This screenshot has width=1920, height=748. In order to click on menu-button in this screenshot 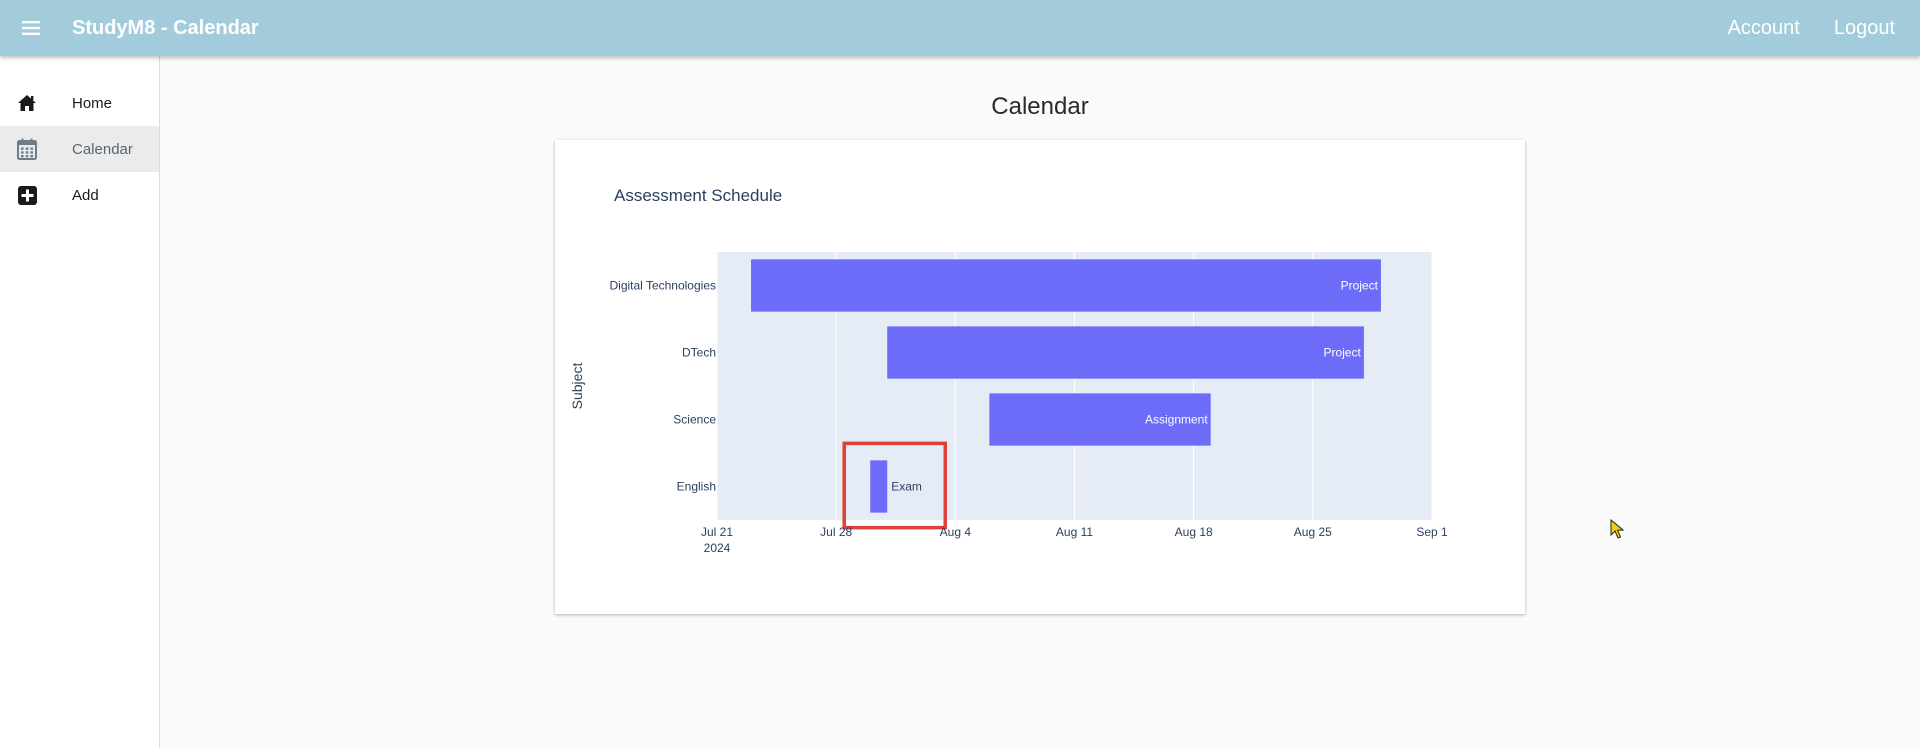, I will do `click(31, 28)`.